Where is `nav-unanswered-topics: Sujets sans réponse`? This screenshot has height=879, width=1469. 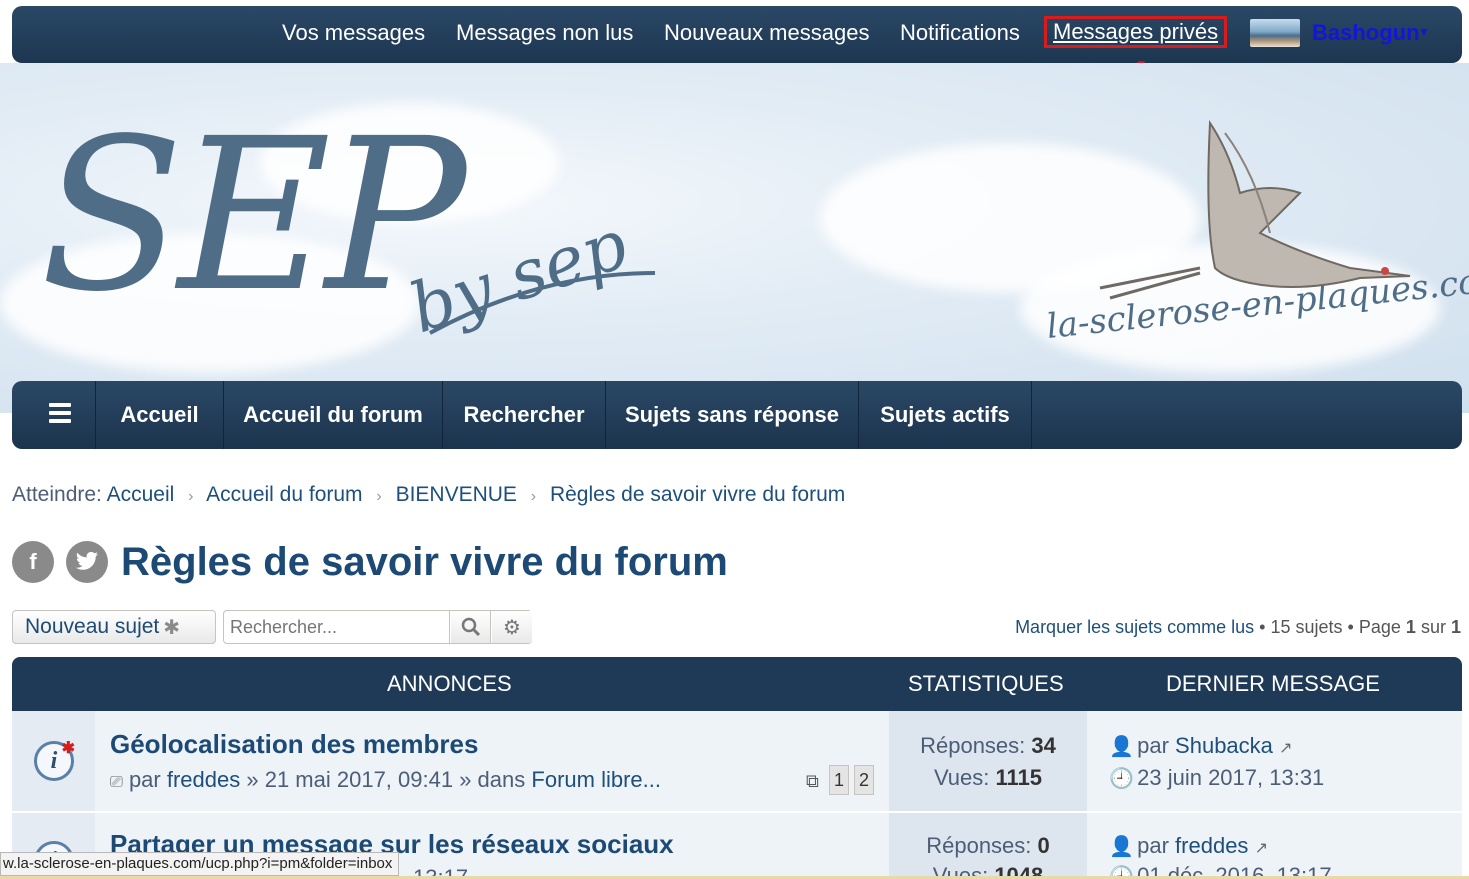 nav-unanswered-topics: Sujets sans réponse is located at coordinates (732, 415).